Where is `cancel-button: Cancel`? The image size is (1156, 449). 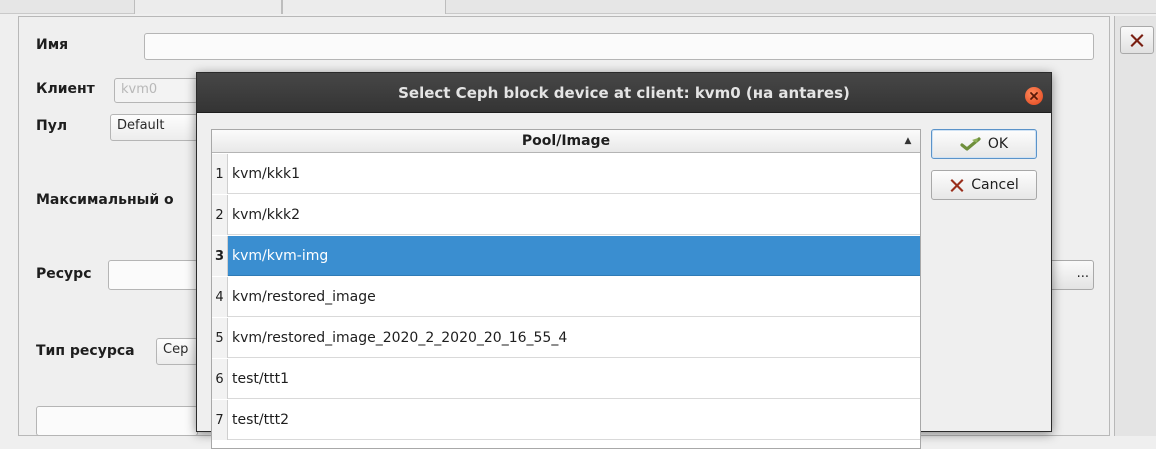
cancel-button: Cancel is located at coordinates (984, 185).